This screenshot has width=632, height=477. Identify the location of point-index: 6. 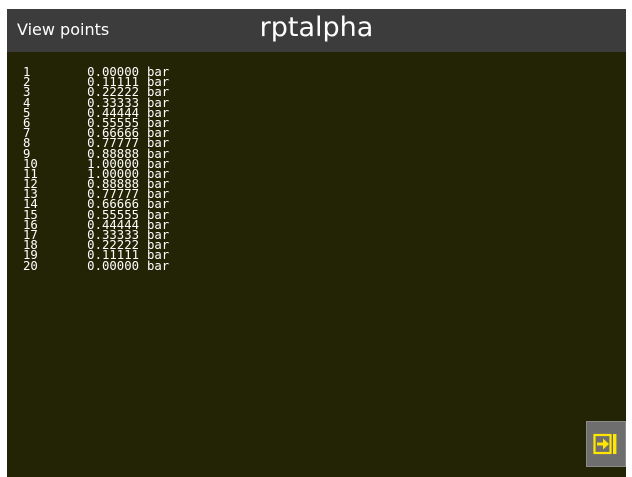
(27, 122).